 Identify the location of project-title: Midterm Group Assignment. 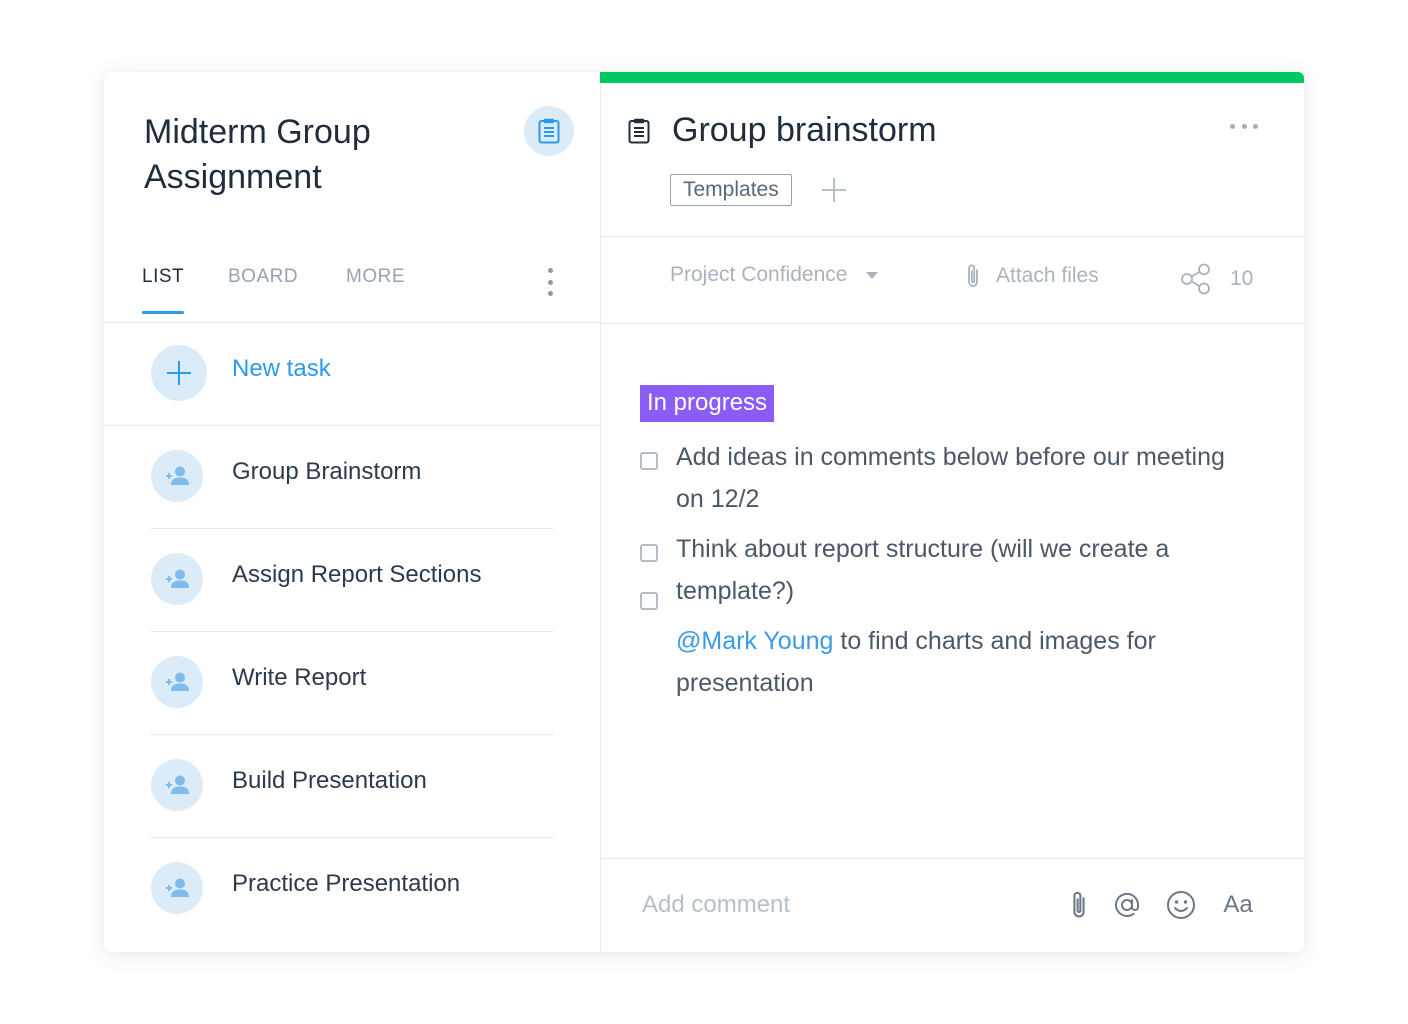
(257, 154).